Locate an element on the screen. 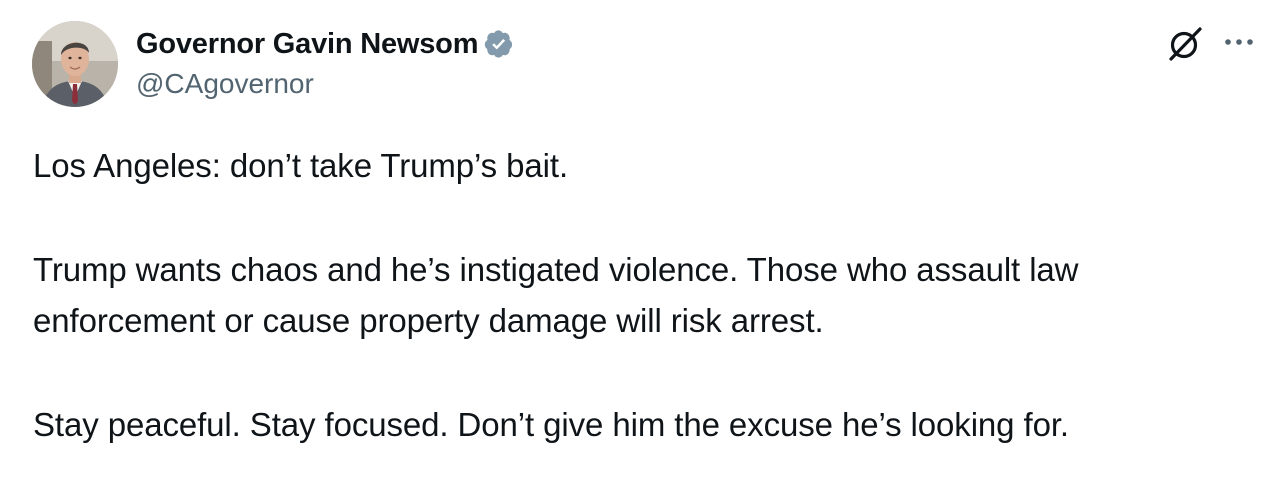 This screenshot has width=1280, height=503. name-row: Governor Gavin Newsom is located at coordinates (325, 44).